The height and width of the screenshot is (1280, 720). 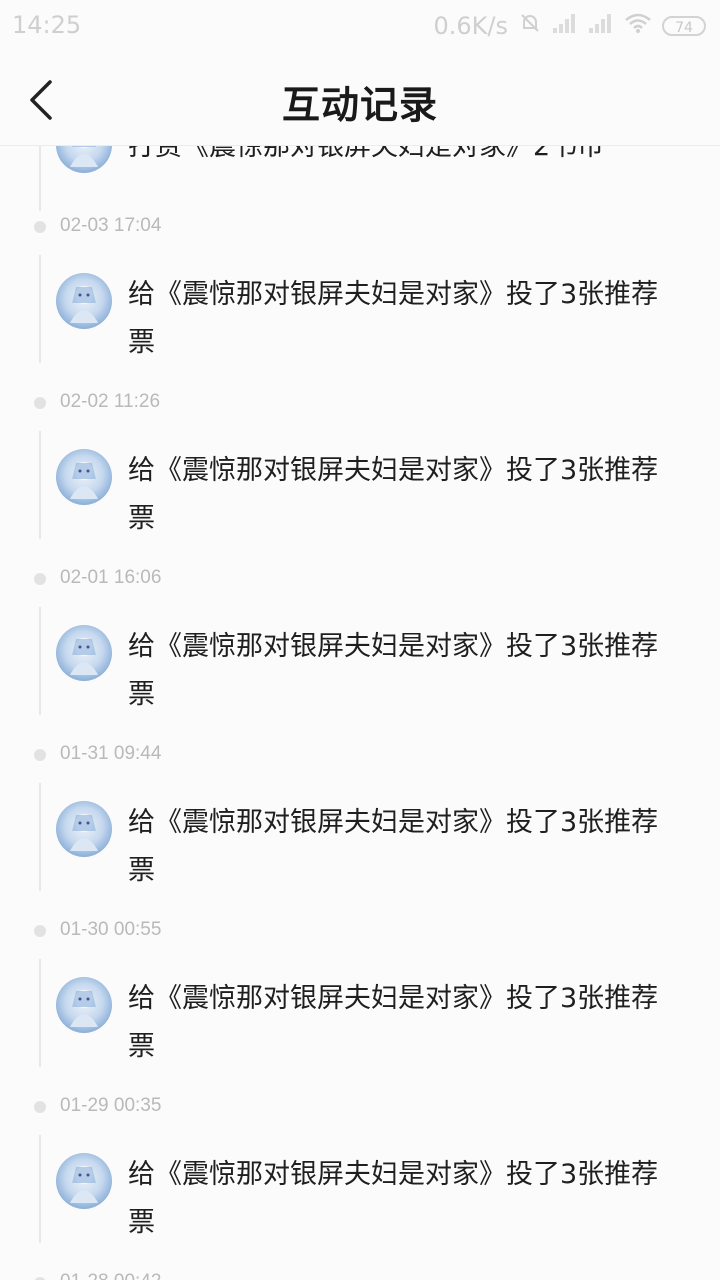 I want to click on app-header: 互动记录, so click(x=360, y=99).